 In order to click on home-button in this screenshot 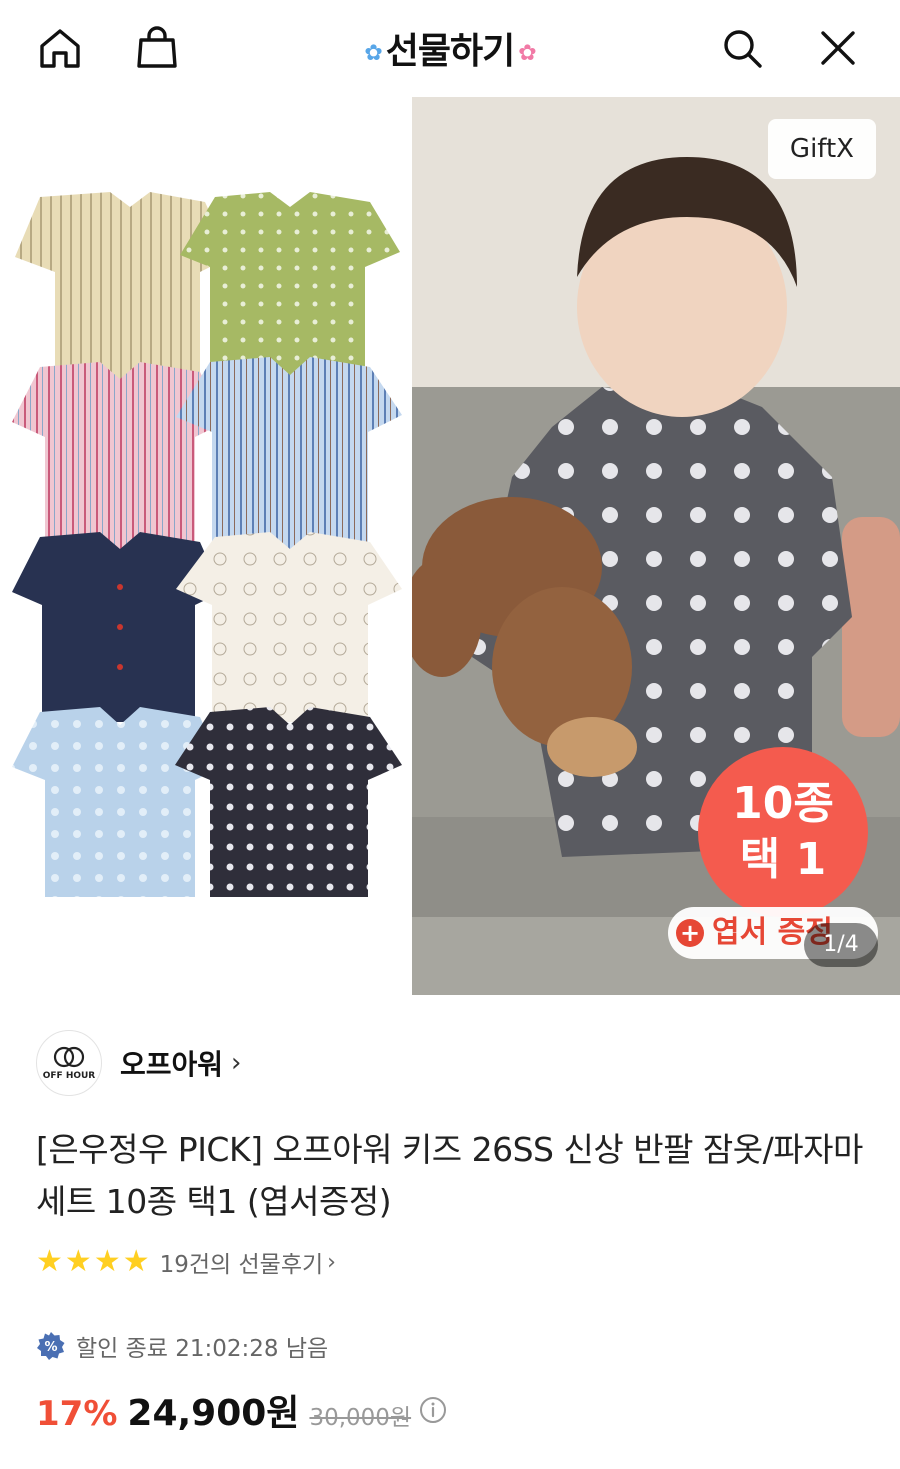, I will do `click(60, 48)`.